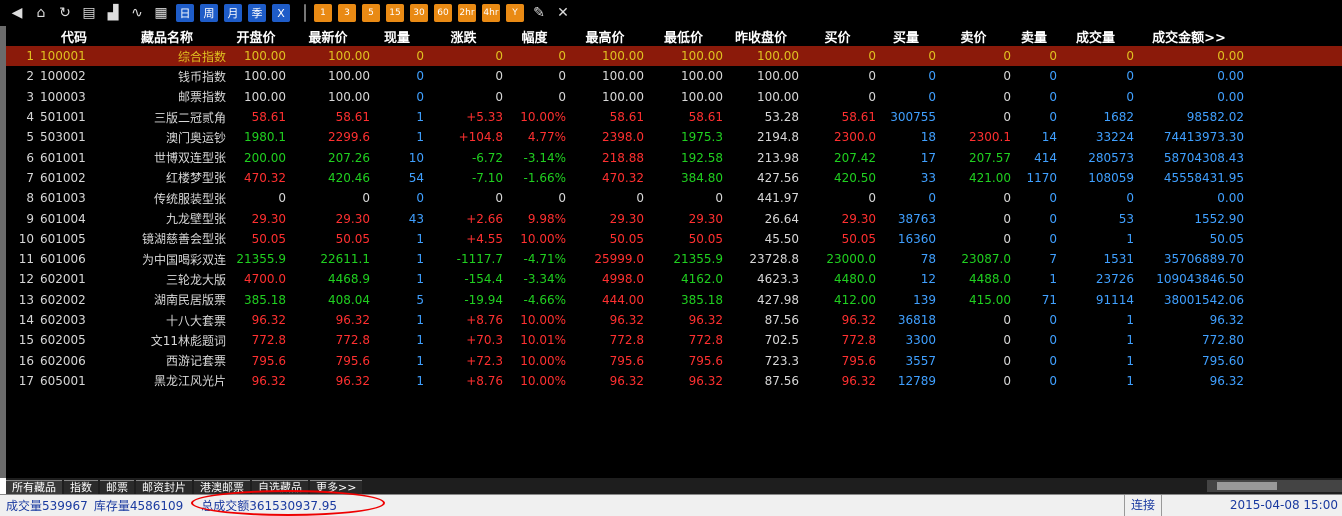  What do you see at coordinates (63, 299) in the screenshot?
I see `cell-code: 602002` at bounding box center [63, 299].